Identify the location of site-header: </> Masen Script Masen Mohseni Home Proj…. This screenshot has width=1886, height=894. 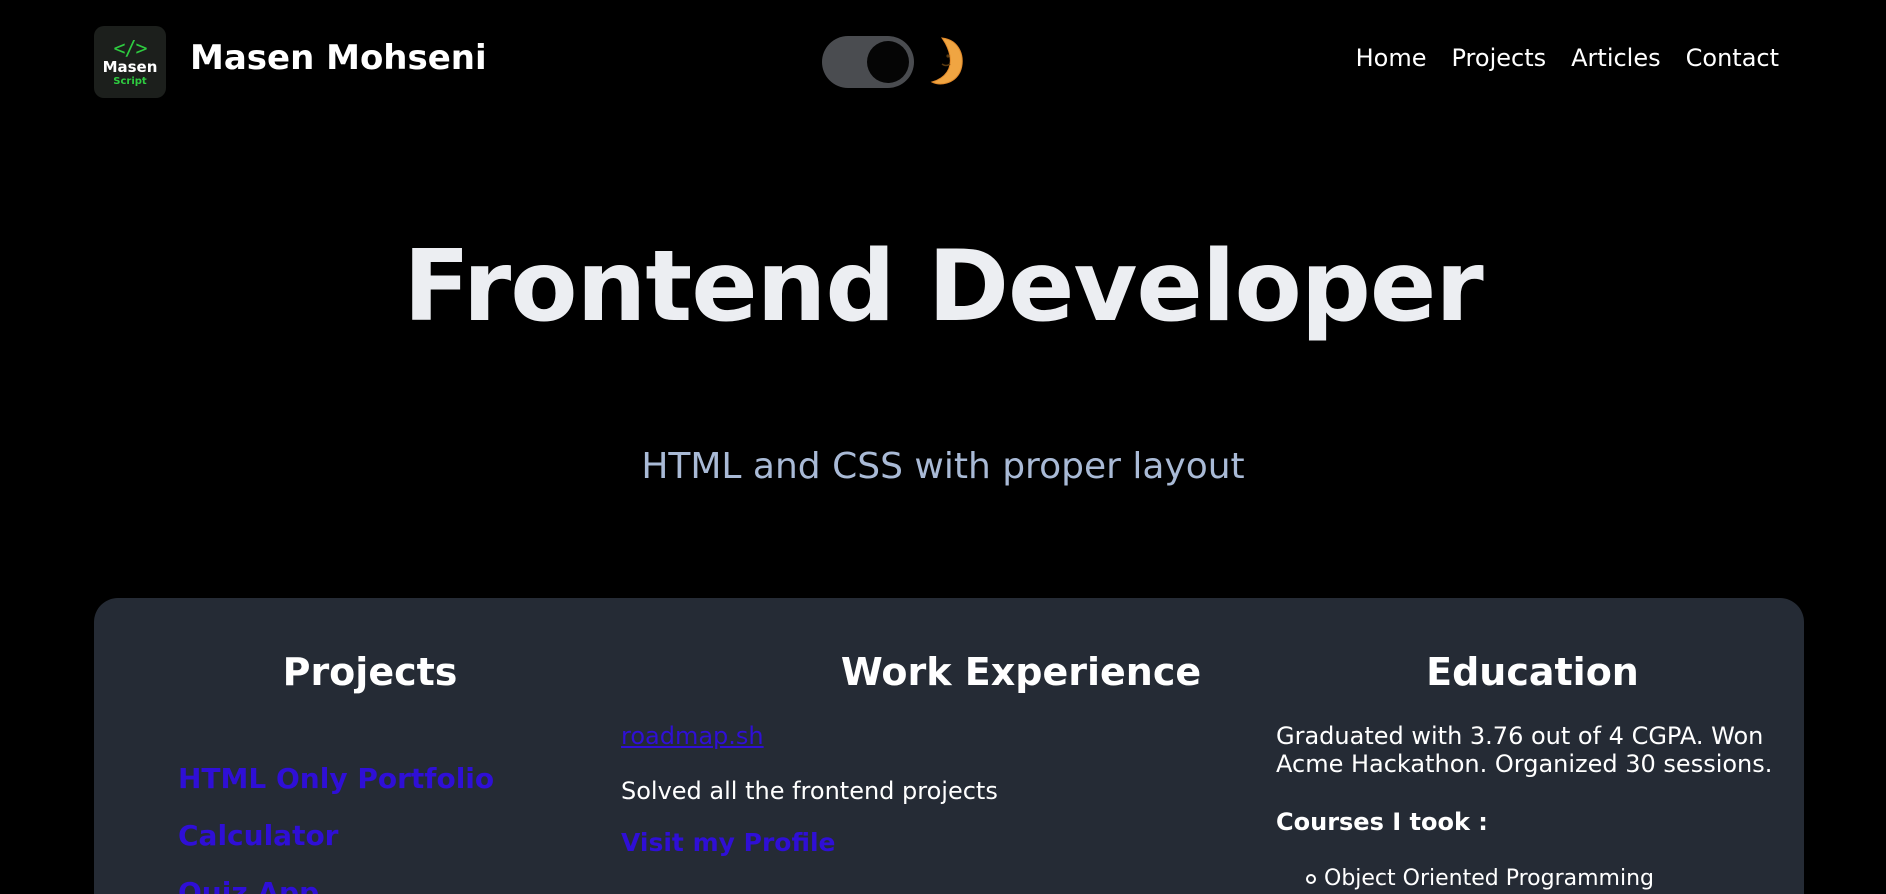
(943, 62).